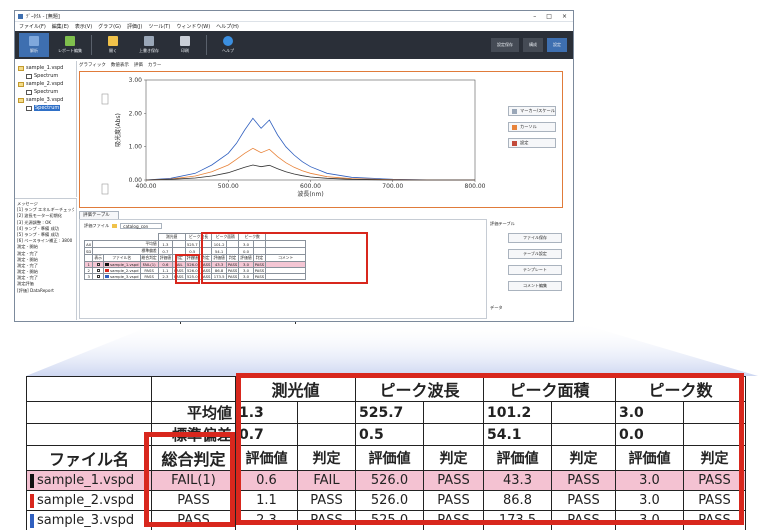  Describe the element at coordinates (86, 480) in the screenshot. I see `file-name: sample_1.vspd` at that location.